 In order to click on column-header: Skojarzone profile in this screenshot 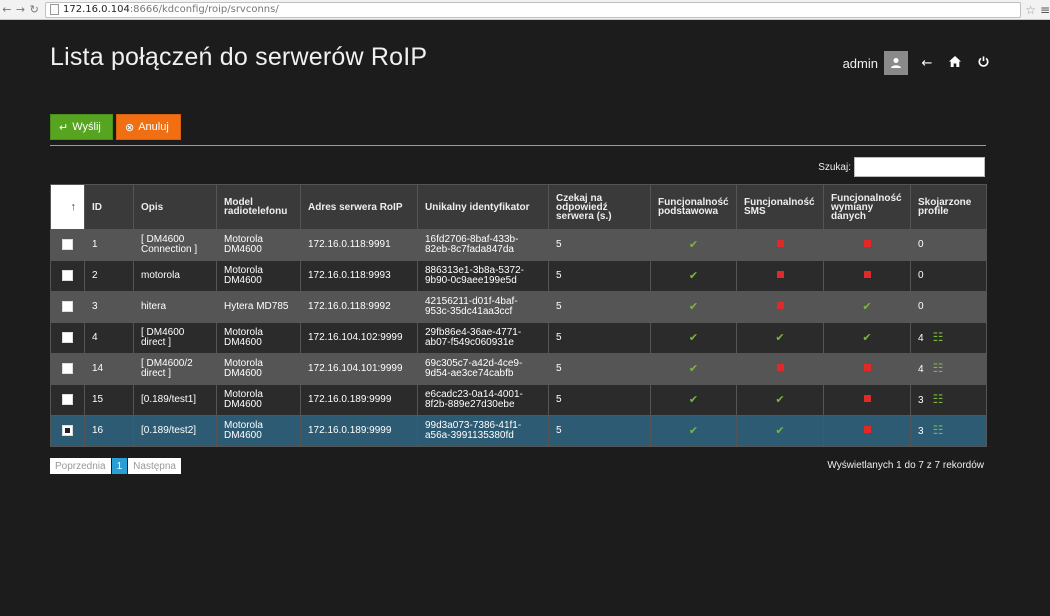, I will do `click(948, 207)`.